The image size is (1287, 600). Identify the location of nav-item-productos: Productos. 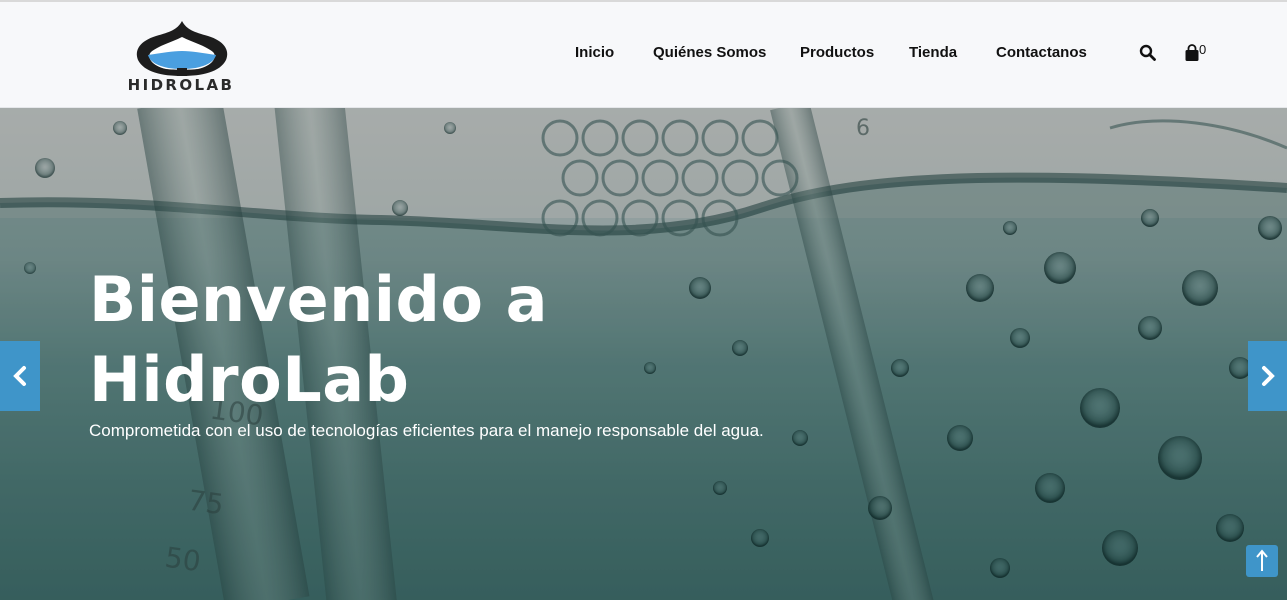
(837, 52).